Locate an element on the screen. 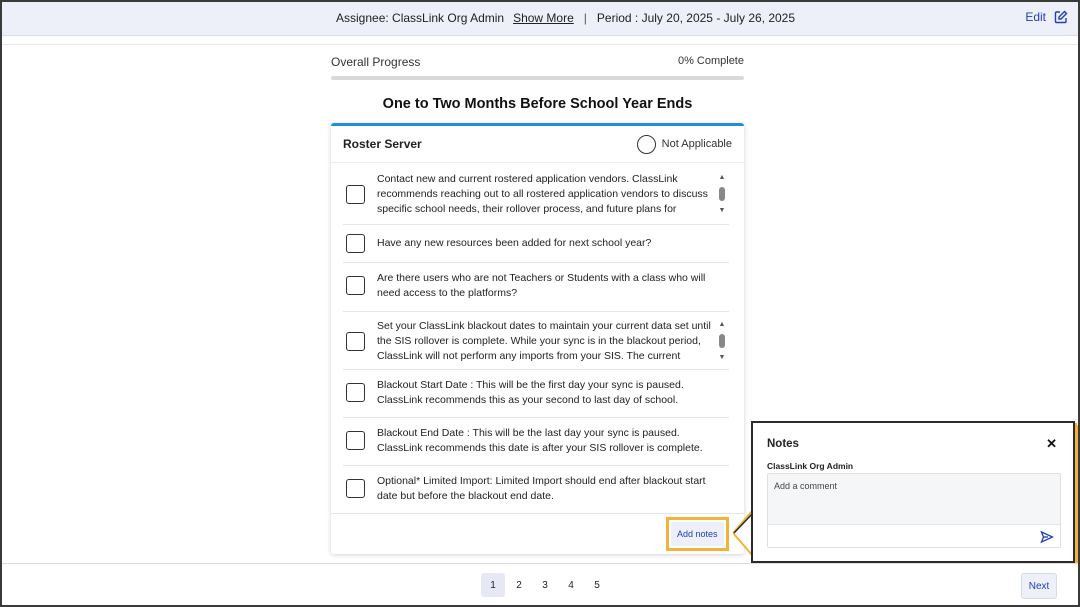 This screenshot has width=1080, height=607. add-notes-button: Add notes is located at coordinates (697, 534).